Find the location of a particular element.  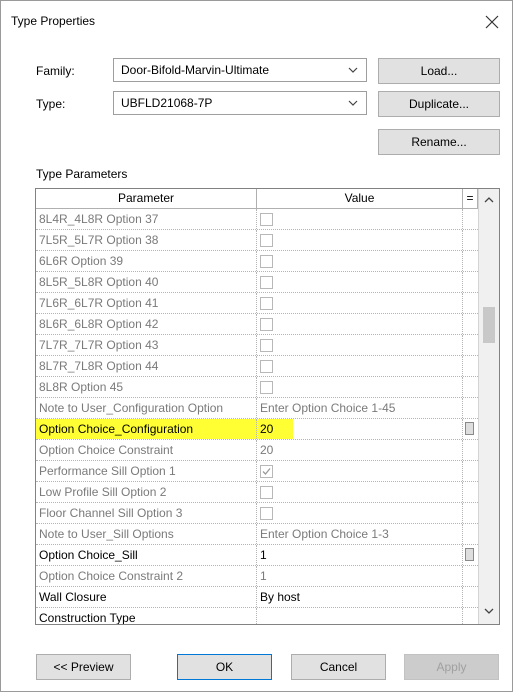

table-row: 7L6R_6L7R Option 41 is located at coordinates (257, 303).